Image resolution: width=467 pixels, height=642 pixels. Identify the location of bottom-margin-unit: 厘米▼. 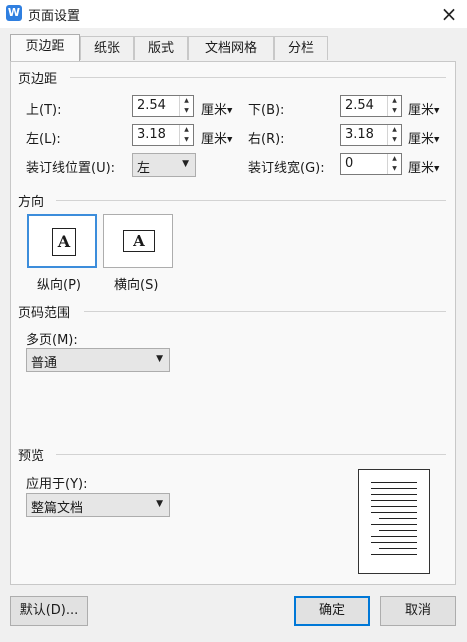
(423, 108).